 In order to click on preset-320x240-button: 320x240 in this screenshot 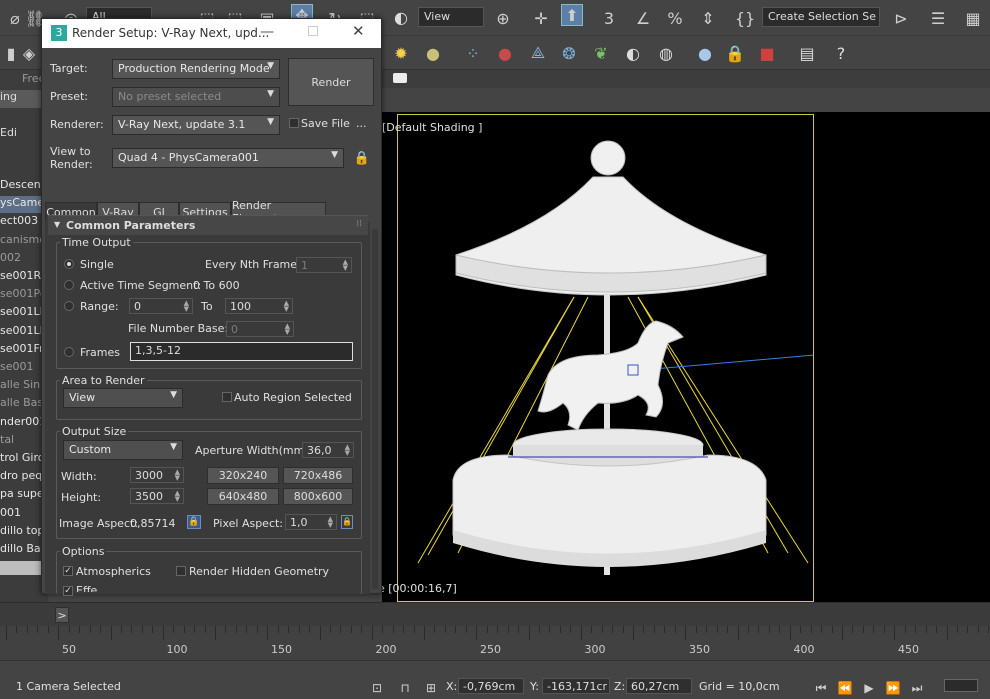, I will do `click(243, 475)`.